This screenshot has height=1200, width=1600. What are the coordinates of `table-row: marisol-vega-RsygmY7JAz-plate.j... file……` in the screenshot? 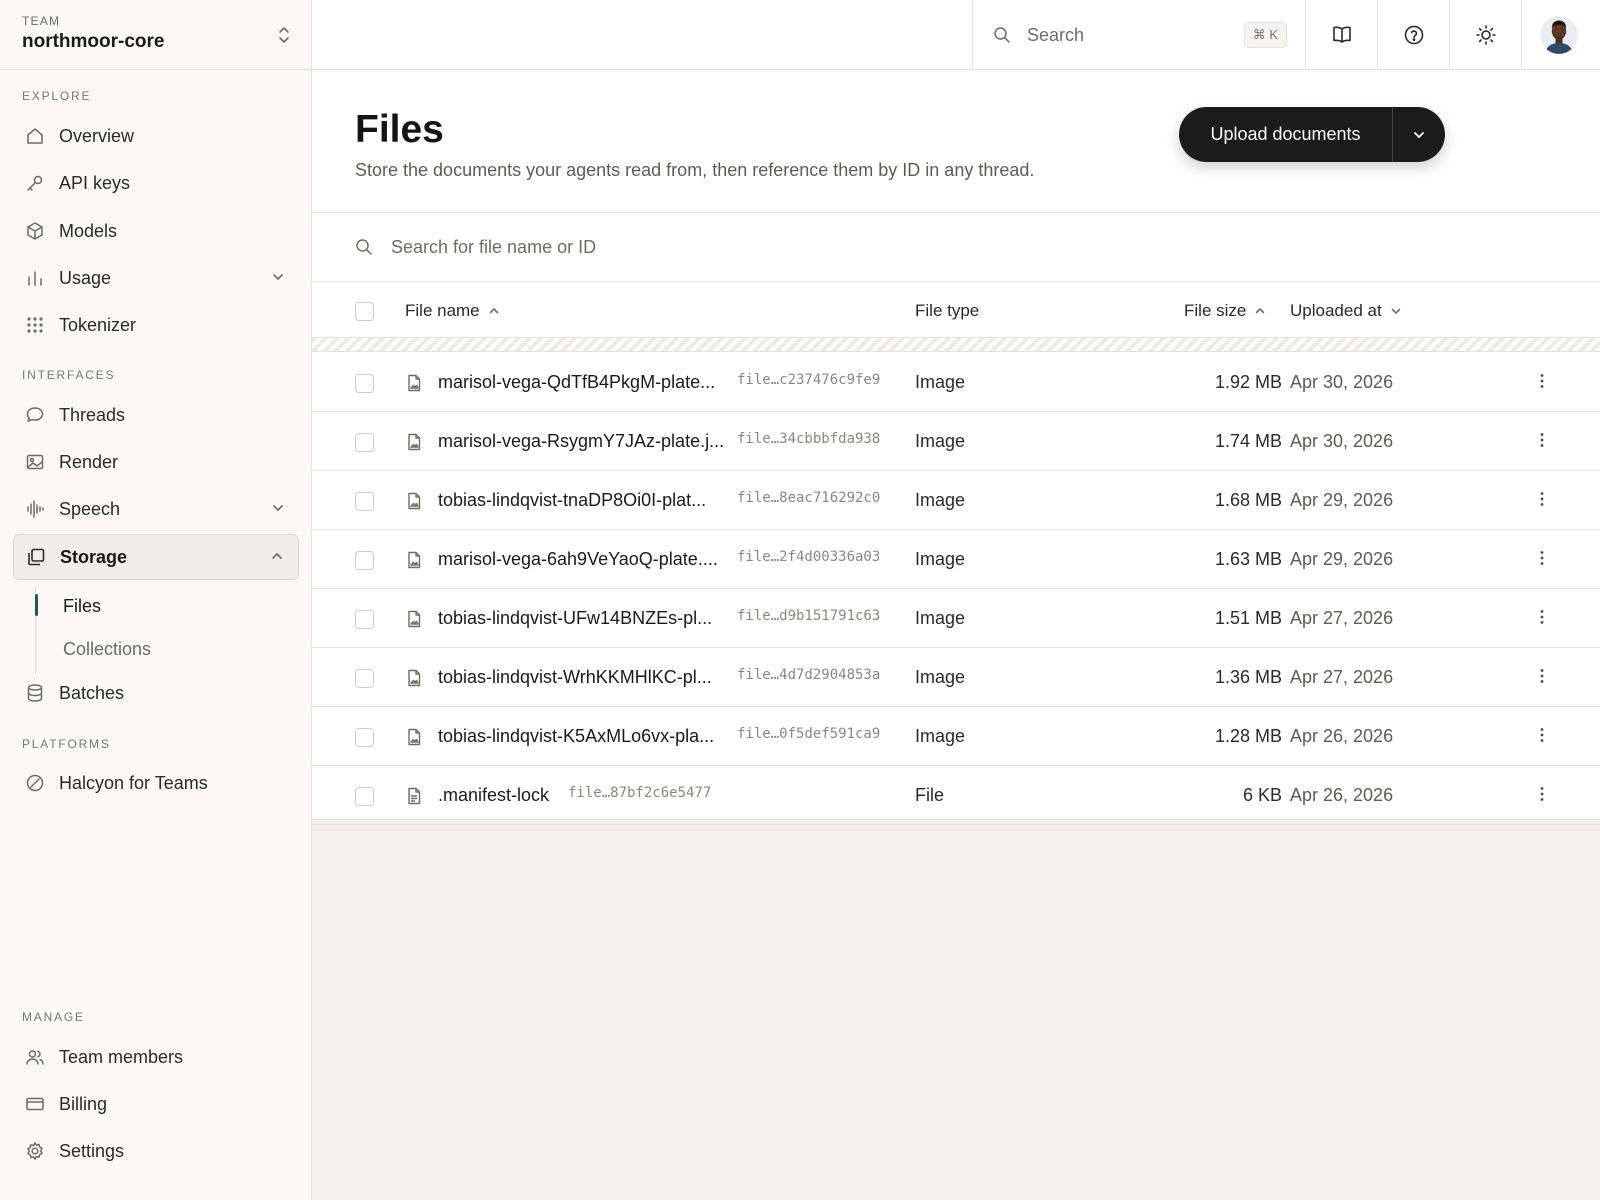 It's located at (956, 441).